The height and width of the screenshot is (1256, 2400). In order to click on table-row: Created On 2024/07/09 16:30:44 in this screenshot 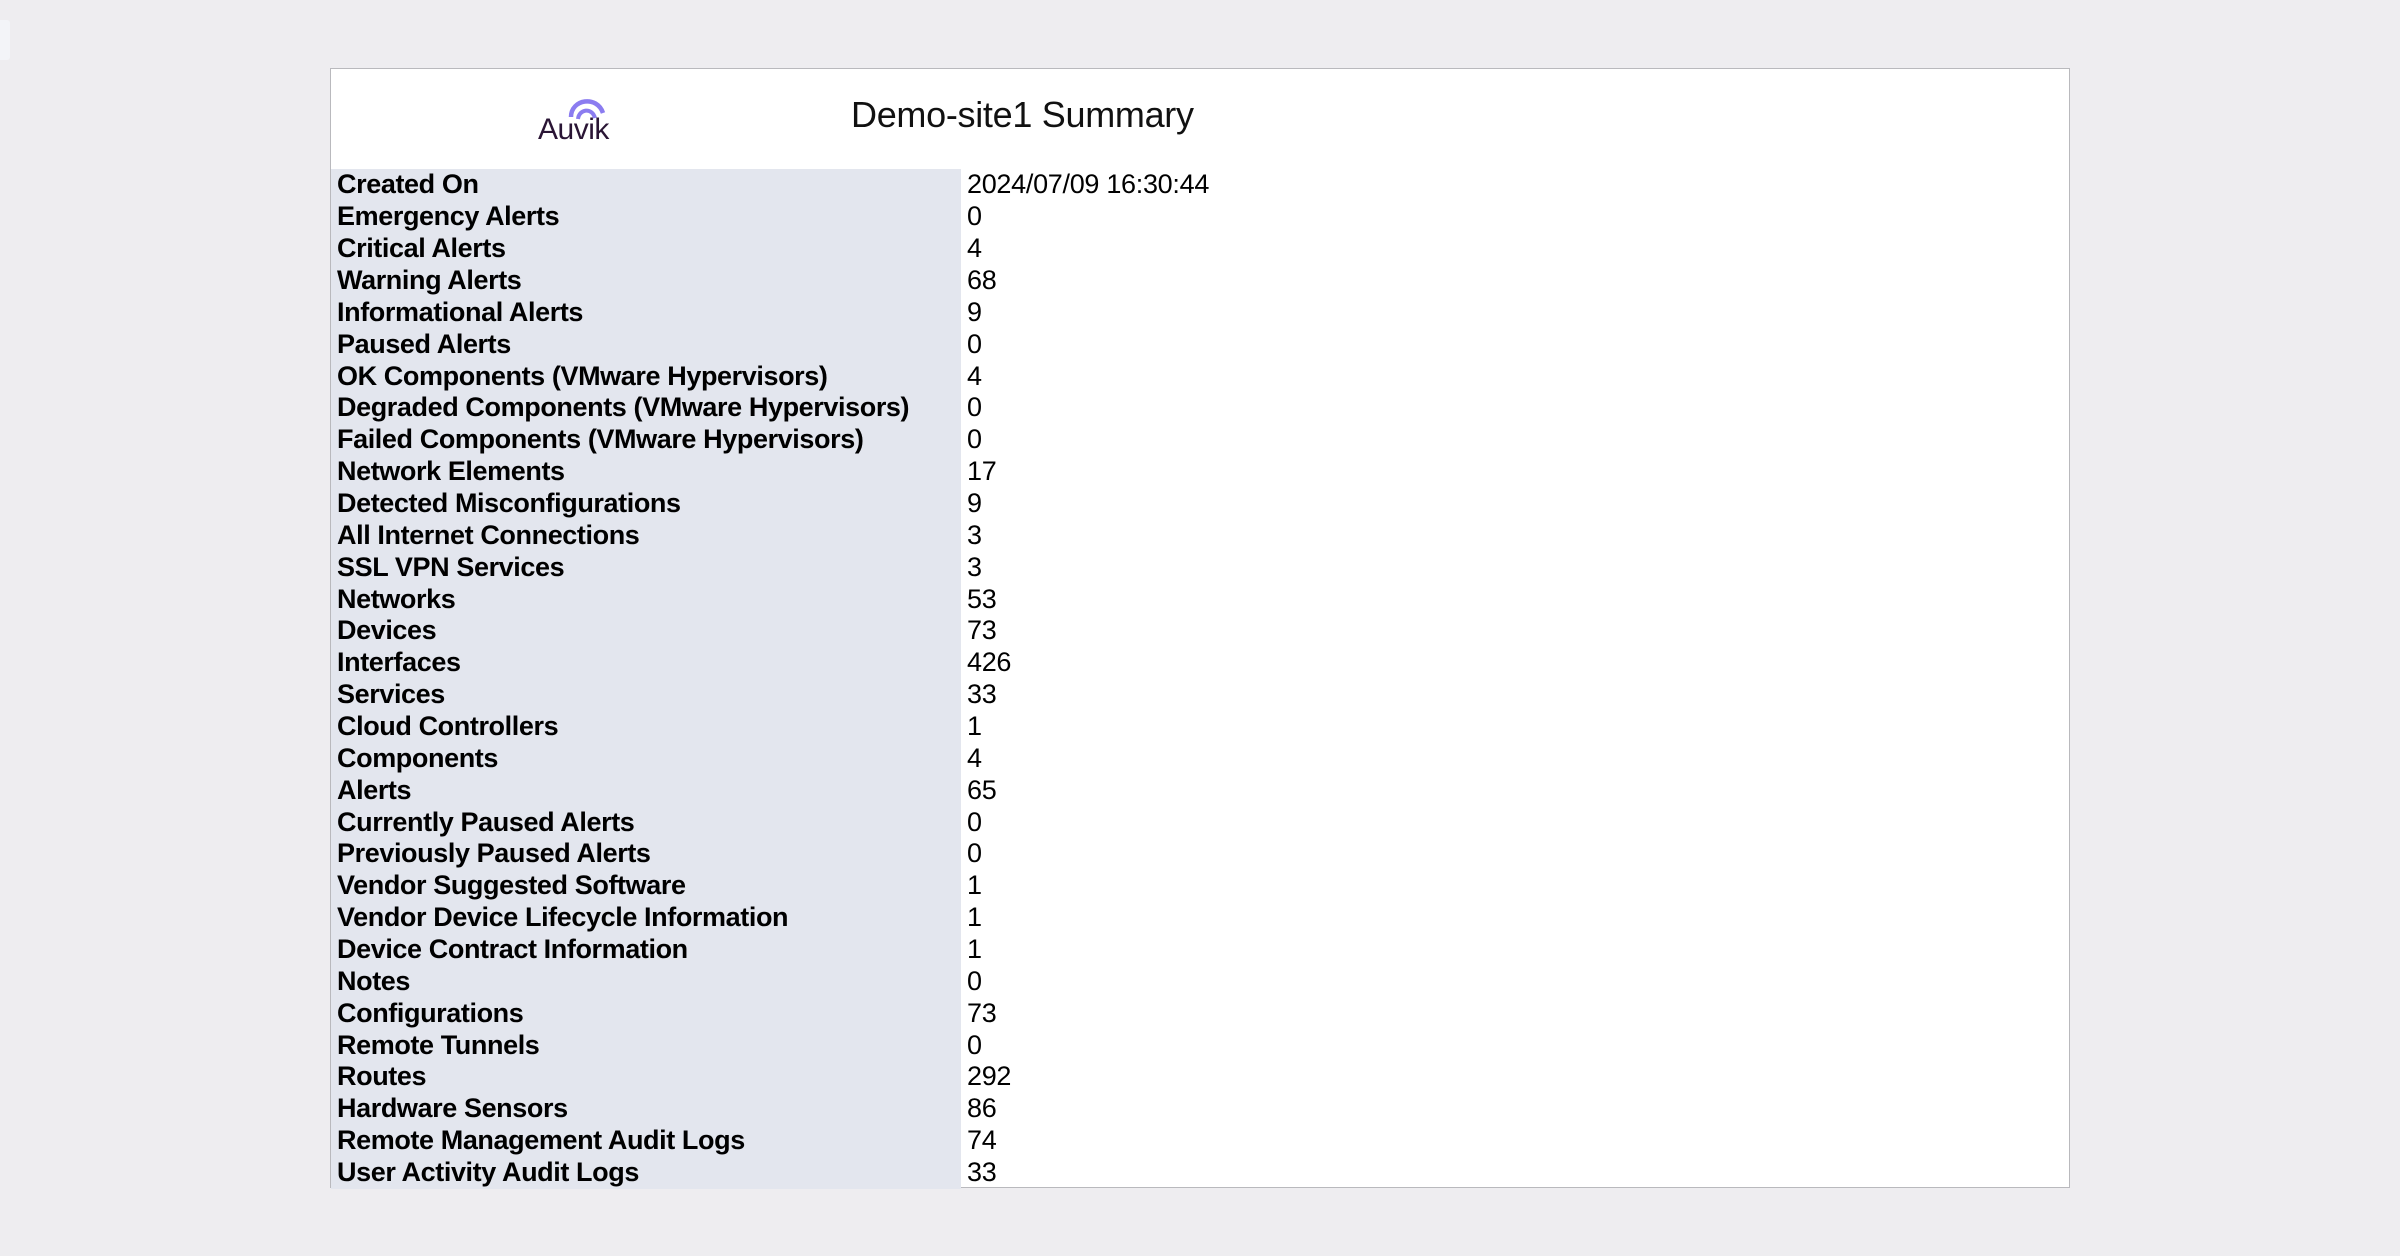, I will do `click(770, 185)`.